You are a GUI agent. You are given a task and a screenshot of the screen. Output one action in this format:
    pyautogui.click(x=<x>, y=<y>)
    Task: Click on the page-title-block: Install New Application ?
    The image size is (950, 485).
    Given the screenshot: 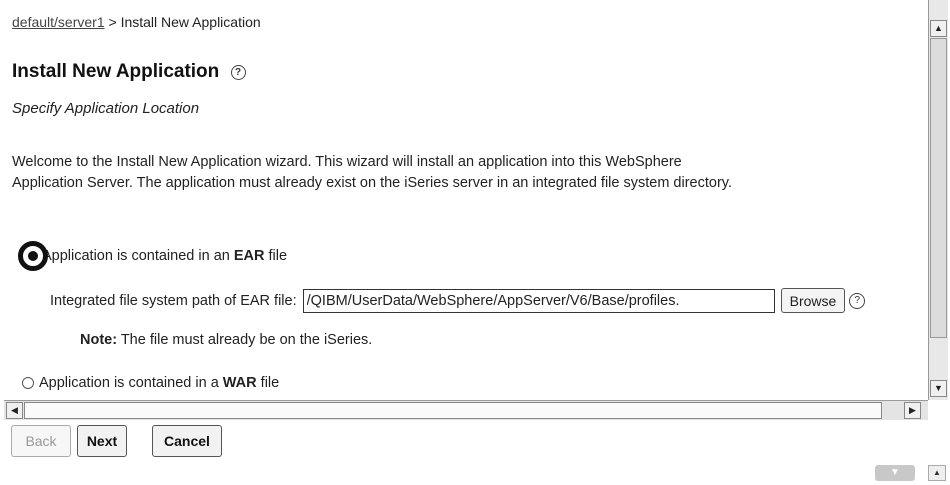 What is the action you would take?
    pyautogui.click(x=129, y=72)
    